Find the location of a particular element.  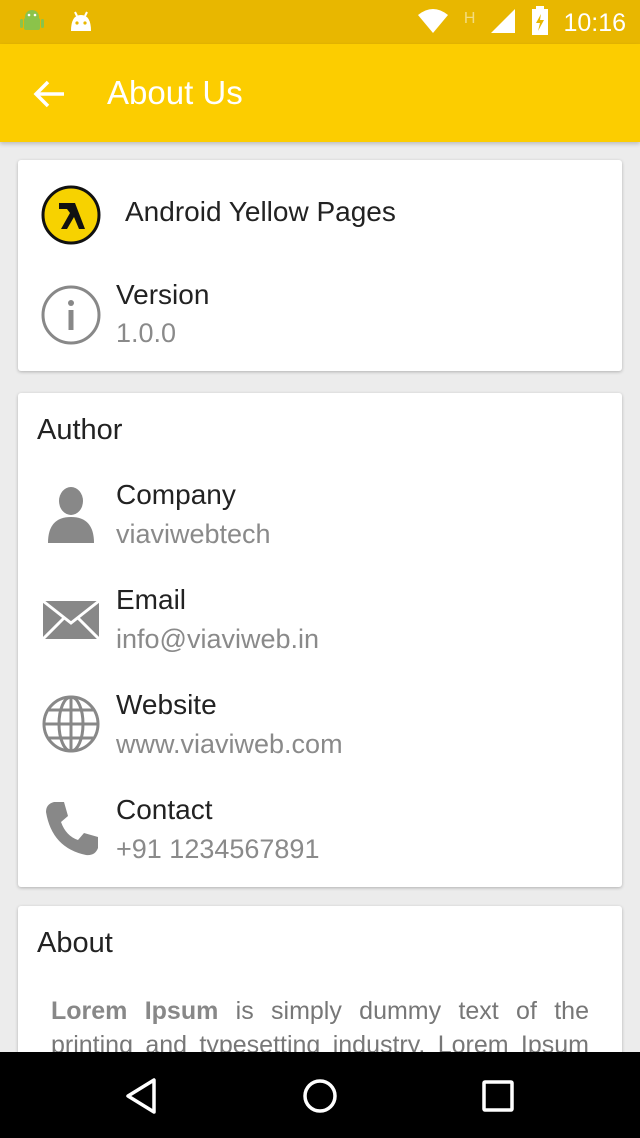

phone-icon is located at coordinates (71, 829).